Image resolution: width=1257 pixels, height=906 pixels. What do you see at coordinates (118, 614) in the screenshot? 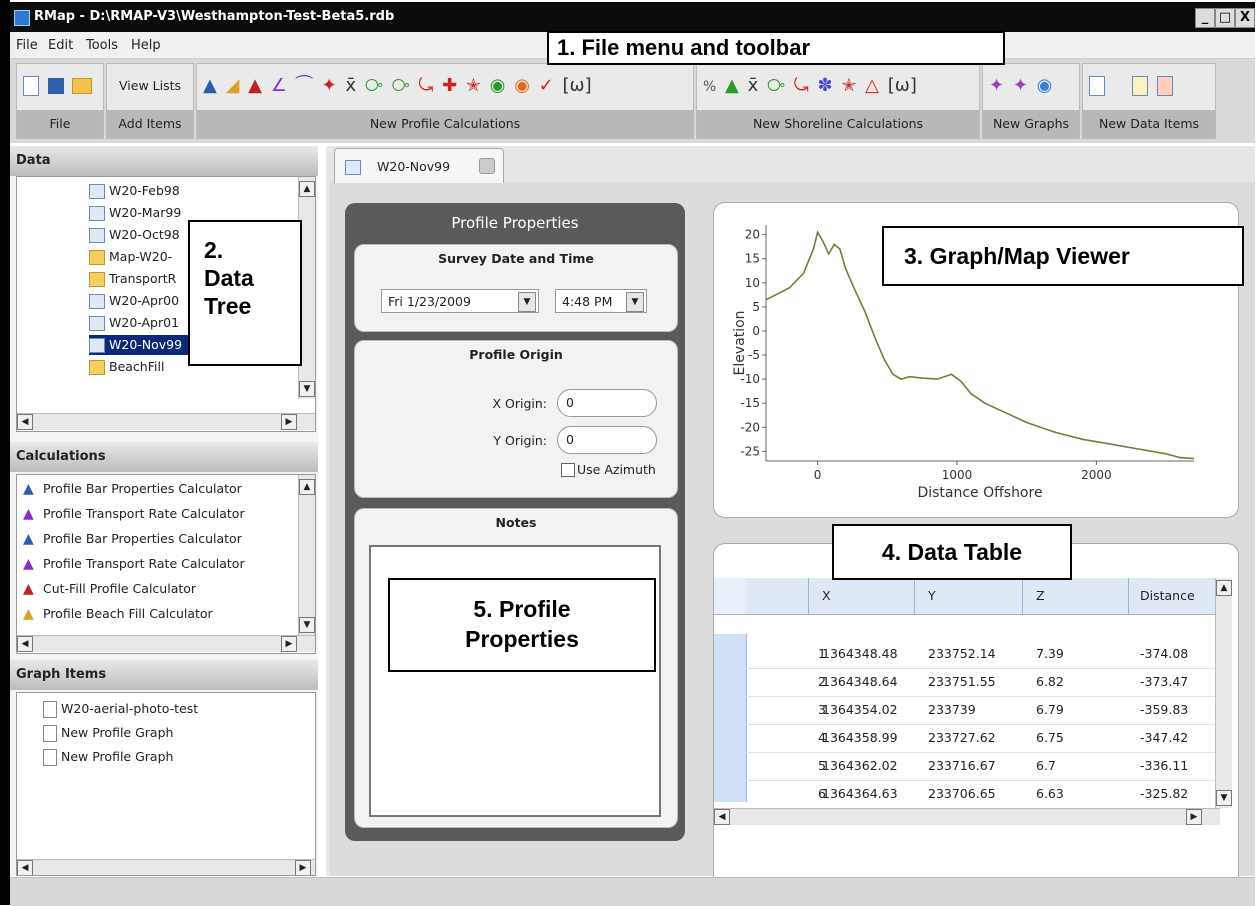
I see `calc-item: ▲ Profile Beach Fill Calculator` at bounding box center [118, 614].